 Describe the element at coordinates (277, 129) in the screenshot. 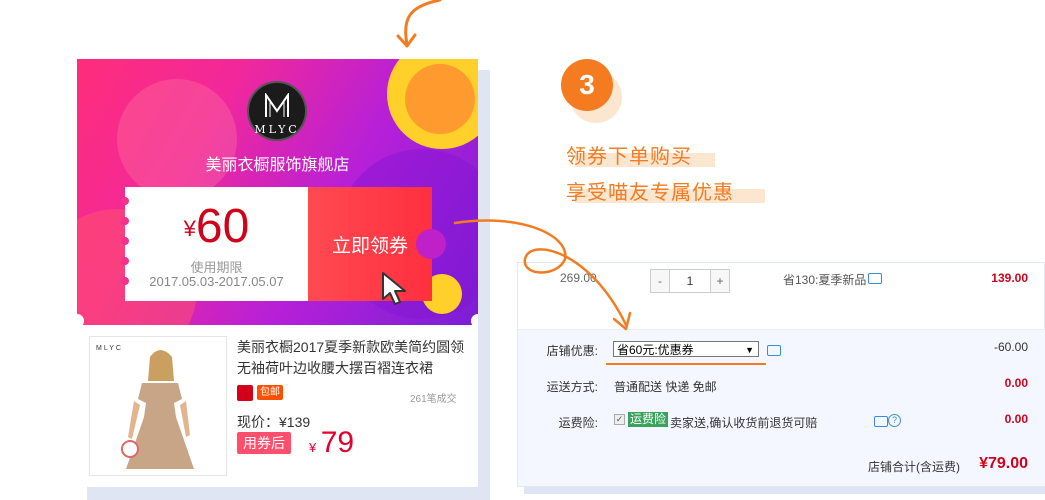

I see `store-logo-mark: MLYC` at that location.